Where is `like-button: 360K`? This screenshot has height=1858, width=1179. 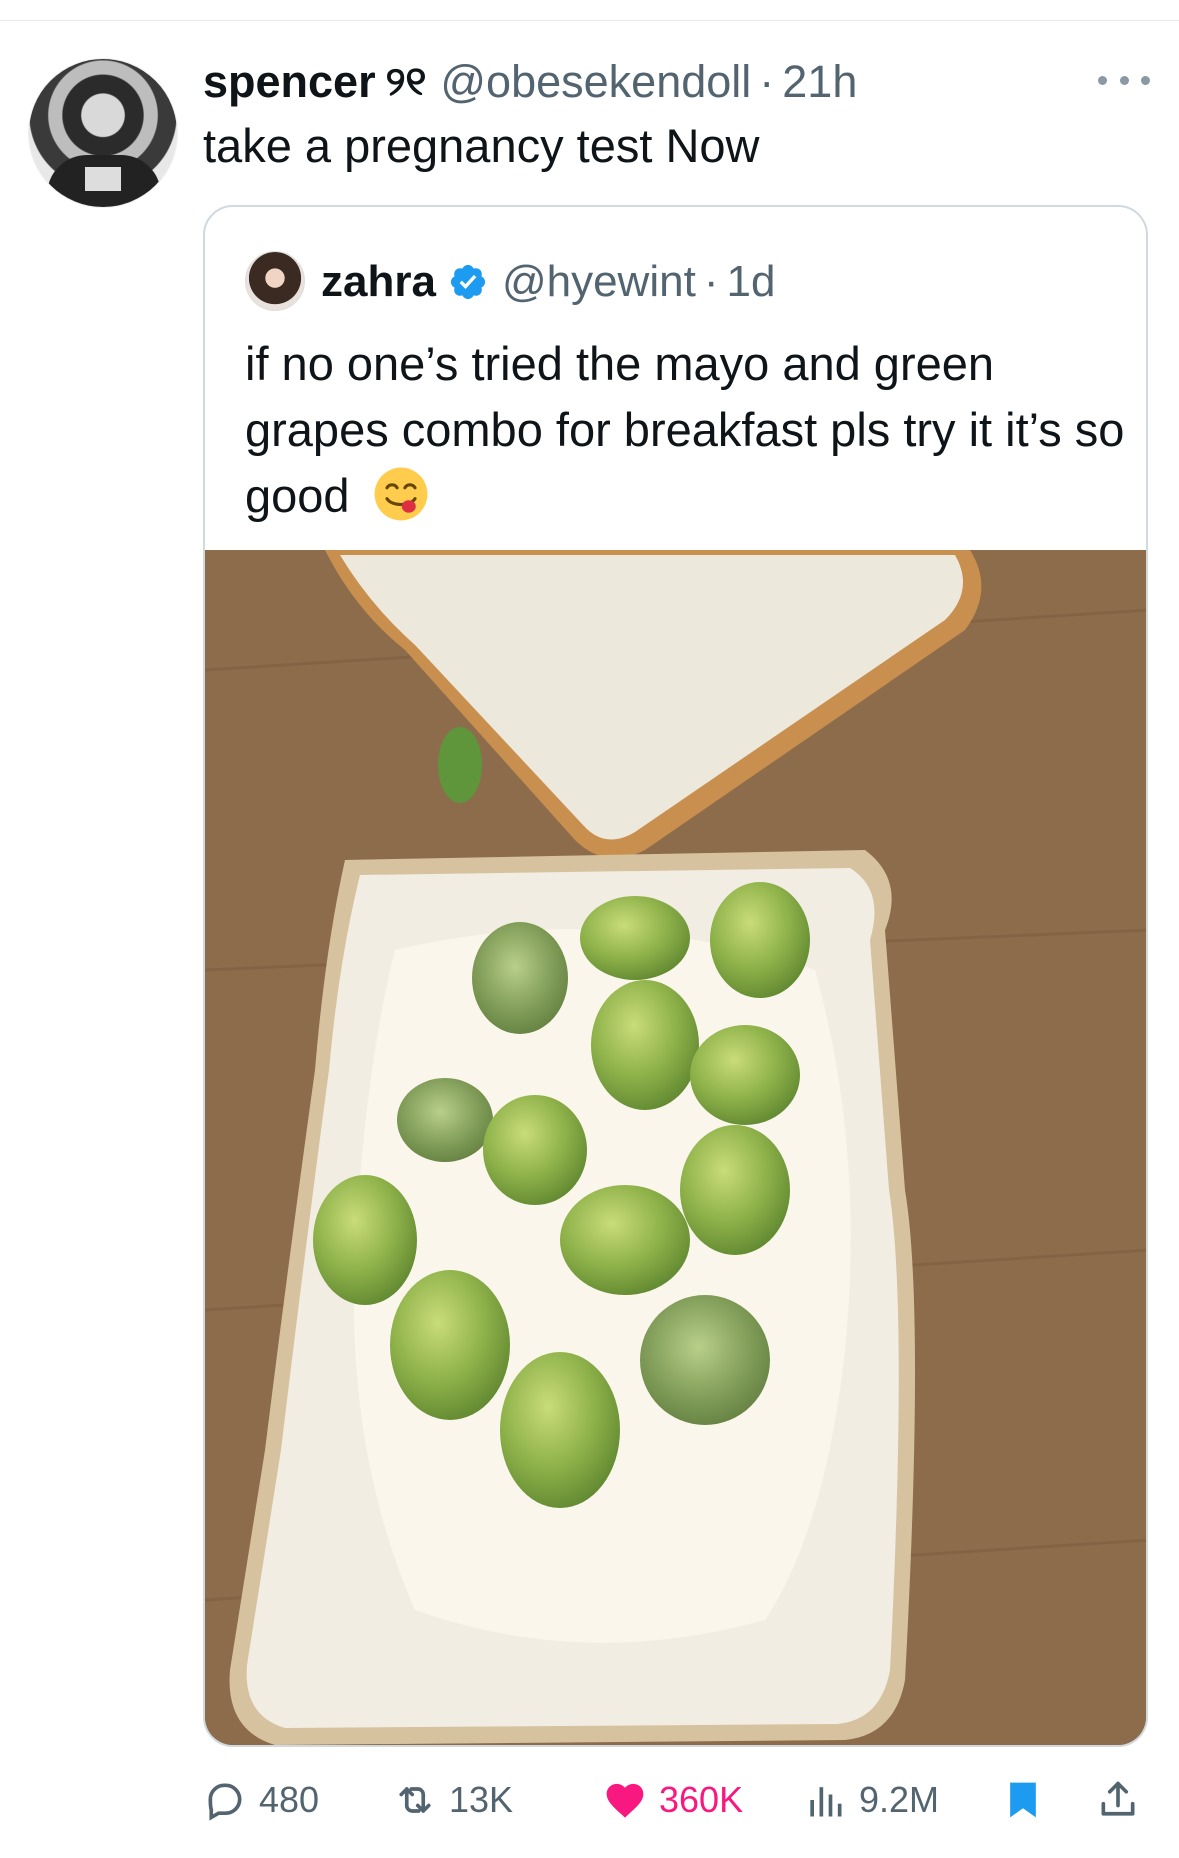
like-button: 360K is located at coordinates (673, 1800).